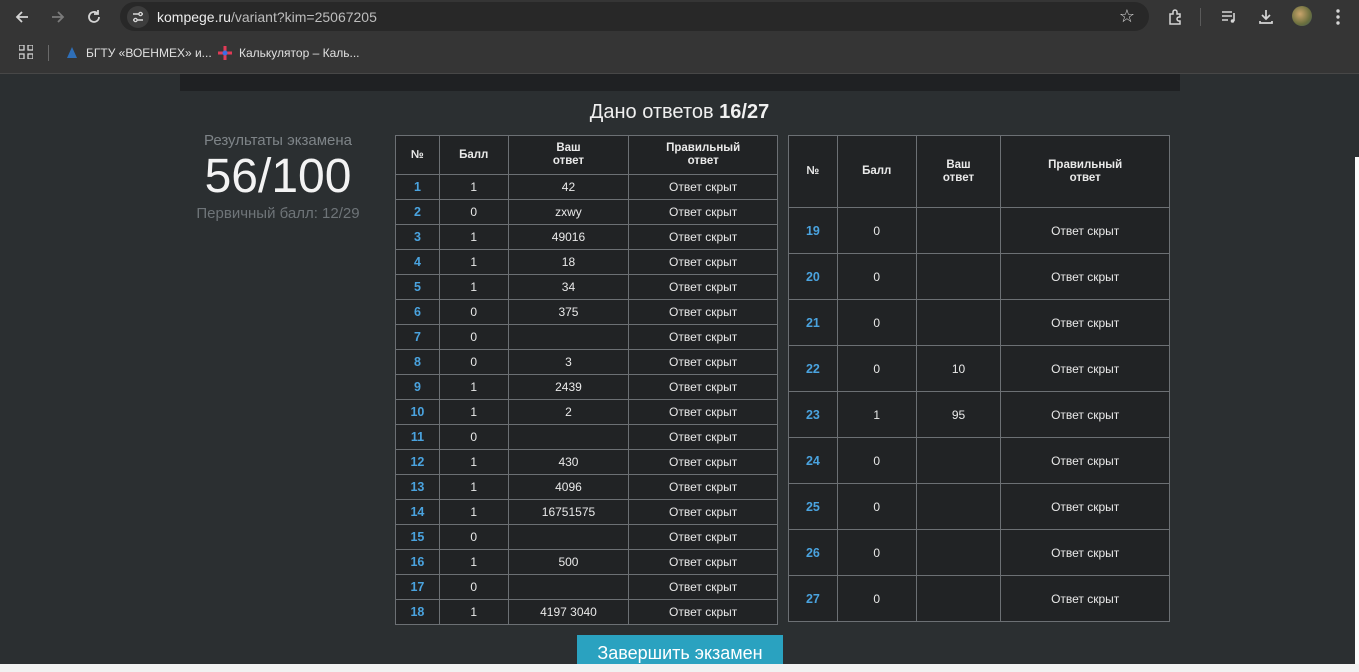 This screenshot has height=672, width=1359. Describe the element at coordinates (586, 362) in the screenshot. I see `table-row: 8 0 3 Ответ скрыт` at that location.